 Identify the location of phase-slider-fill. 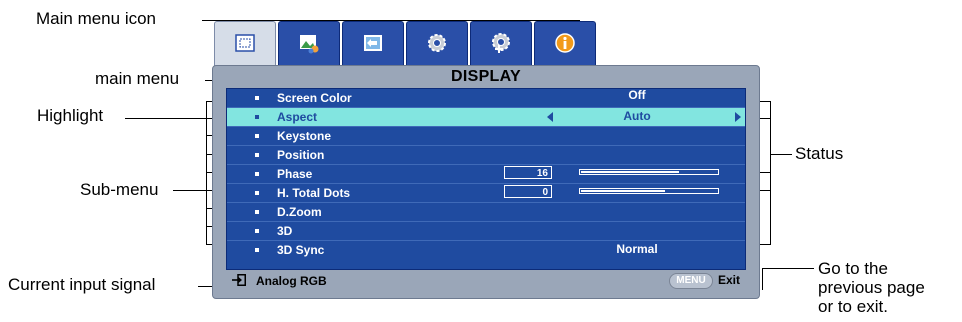
(630, 172).